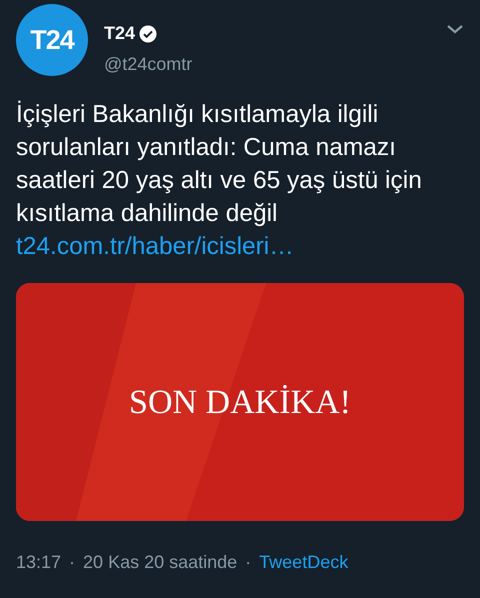 The image size is (480, 598). I want to click on avatar-logo: T24, so click(52, 40).